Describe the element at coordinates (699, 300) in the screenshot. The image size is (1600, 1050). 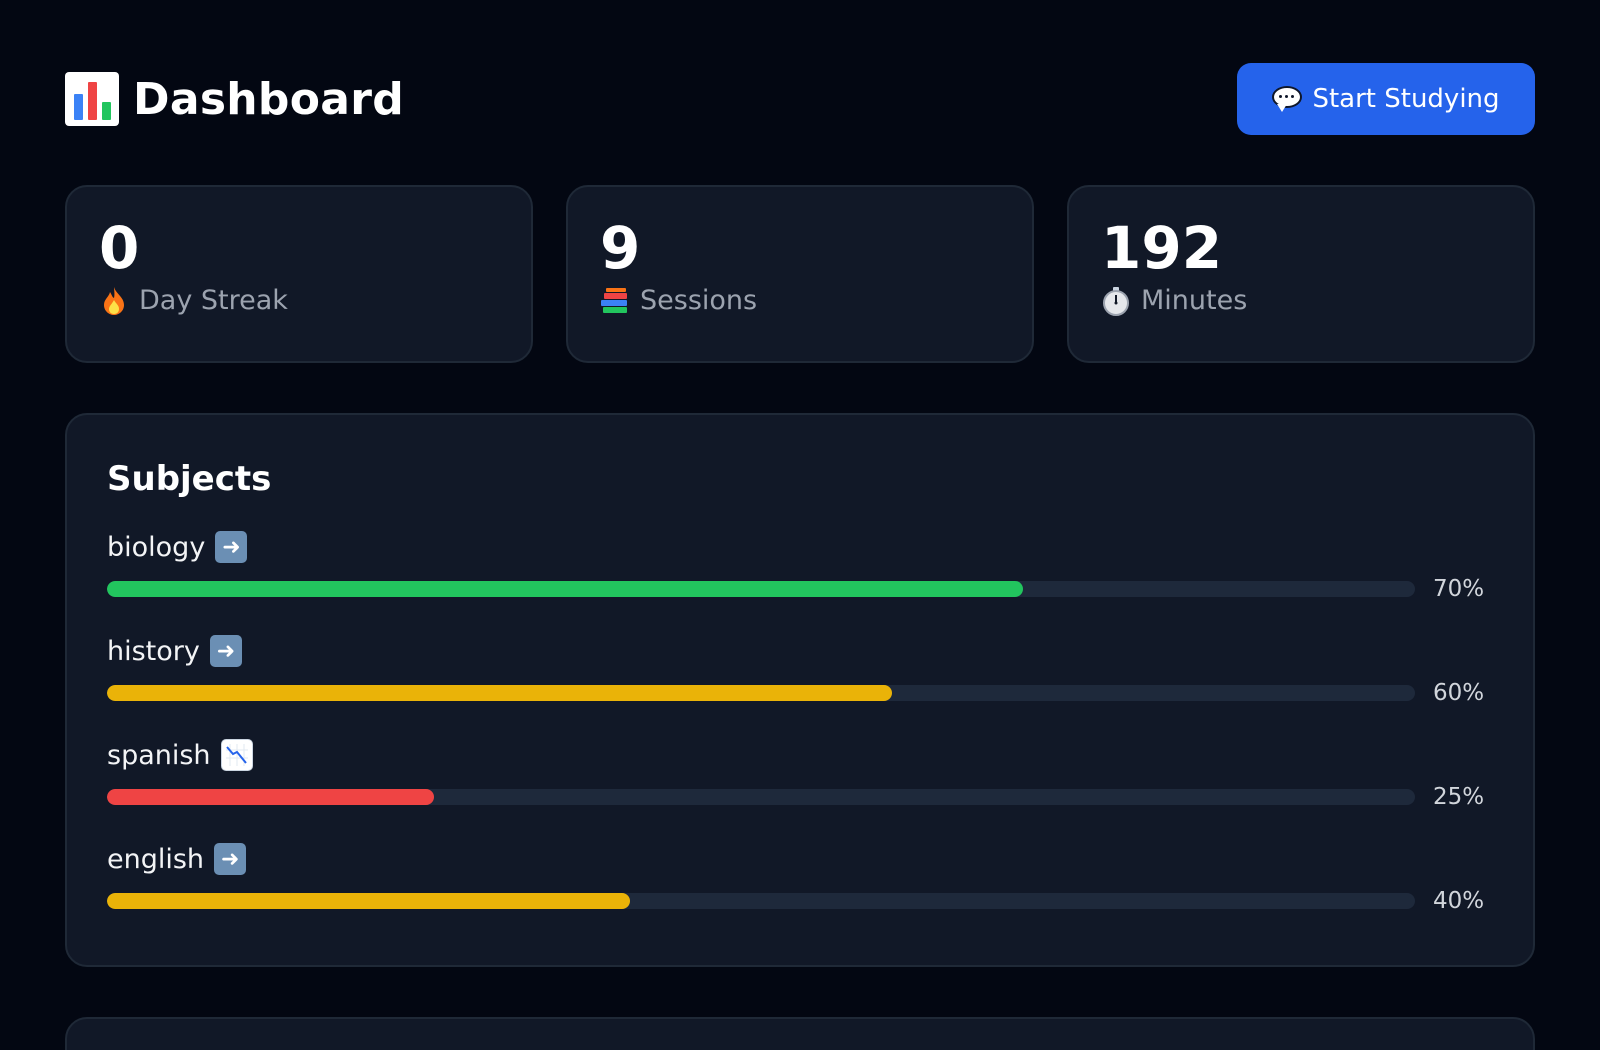
I see `sessions-label: Sessions` at that location.